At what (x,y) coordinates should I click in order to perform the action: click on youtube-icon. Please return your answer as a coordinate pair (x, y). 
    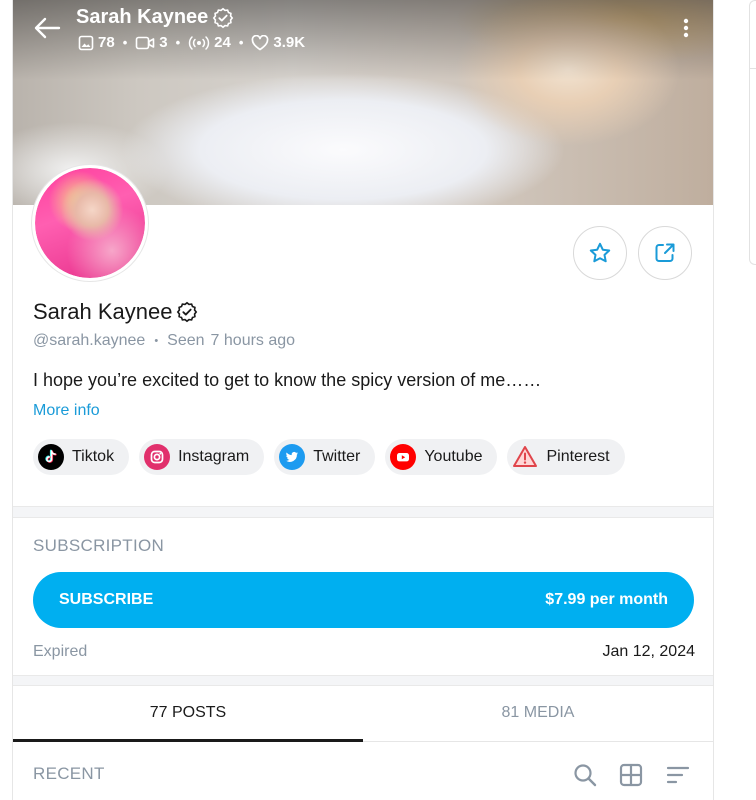
    Looking at the image, I should click on (403, 457).